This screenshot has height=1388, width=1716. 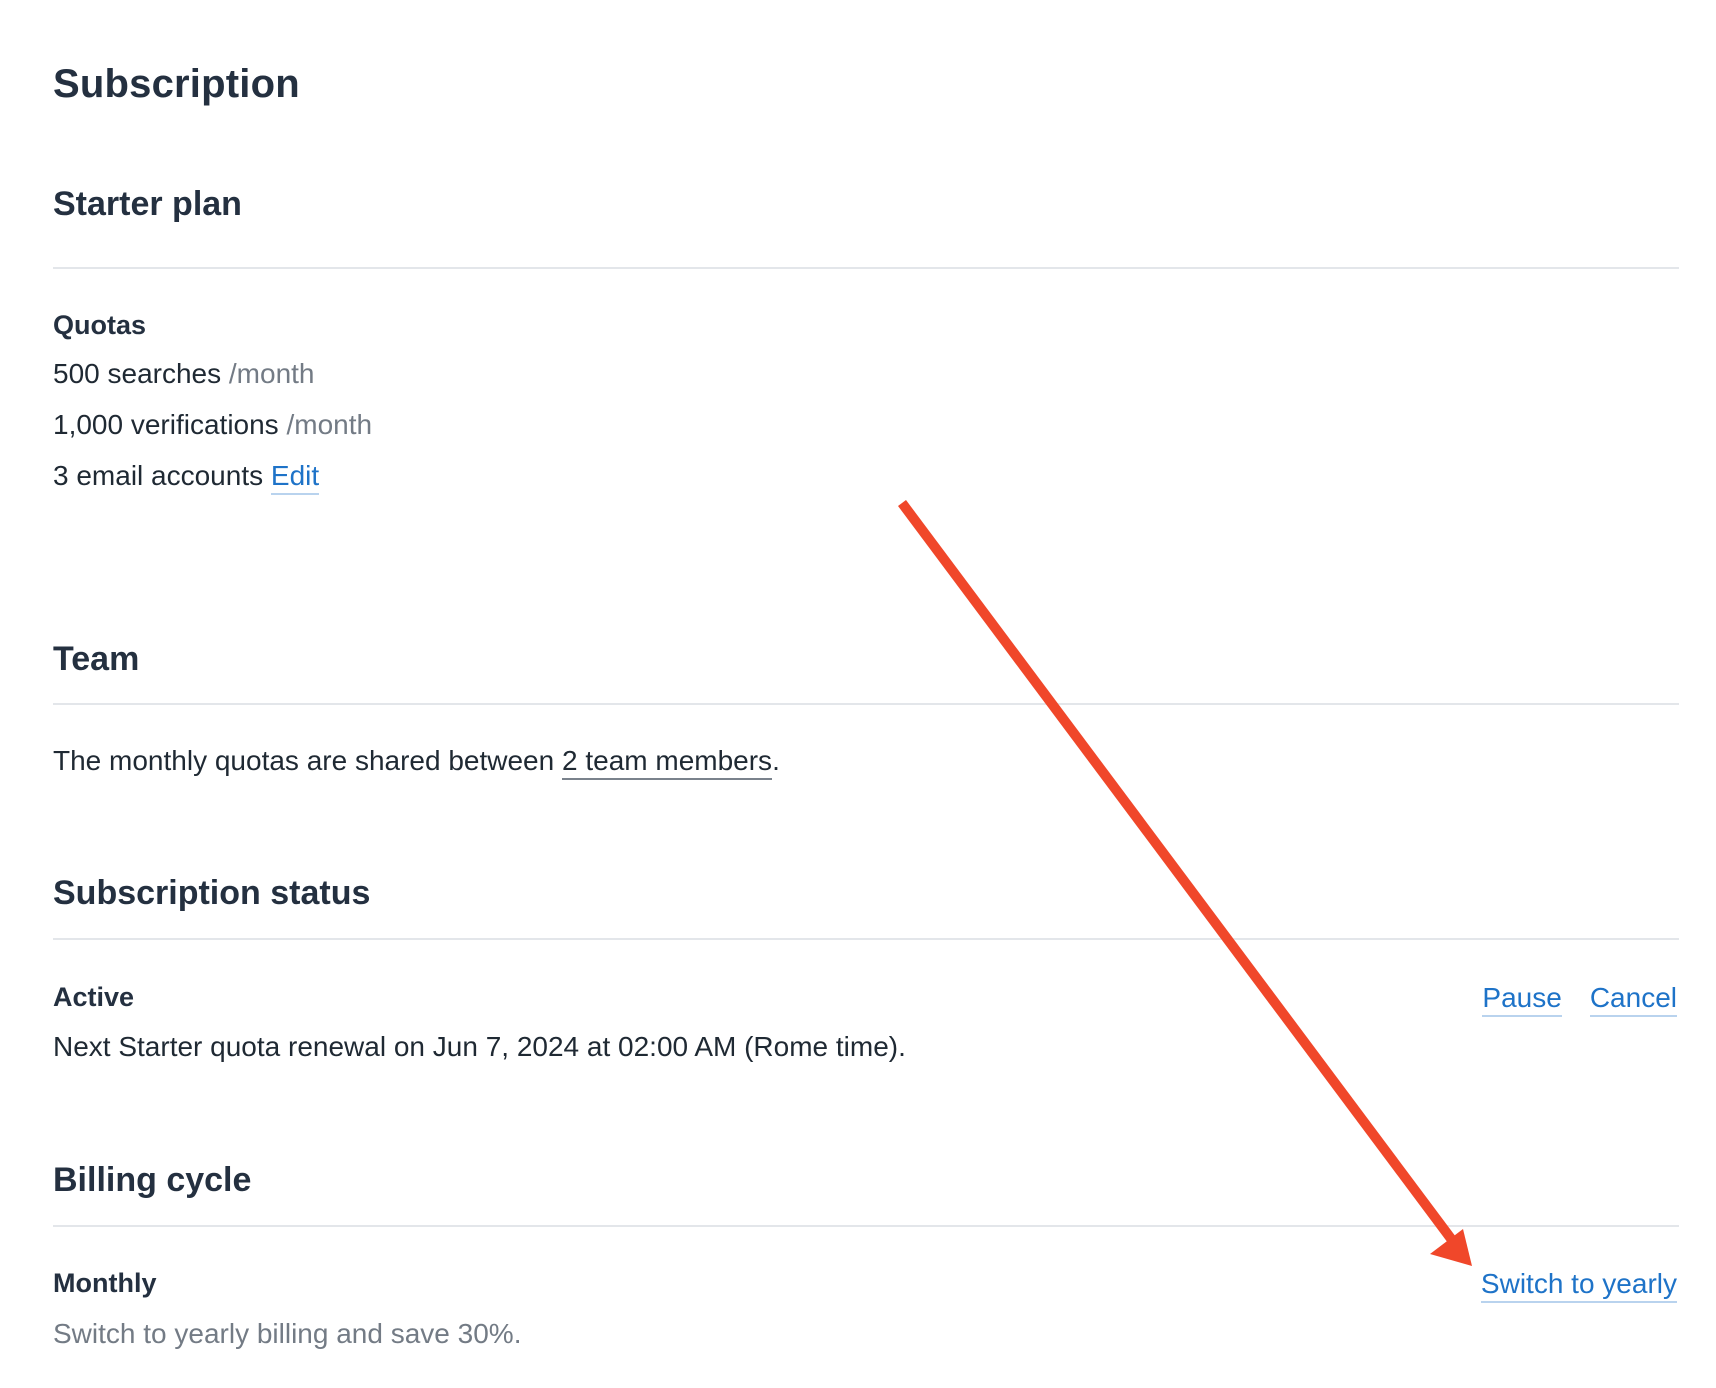 I want to click on starter-plan-divider, so click(x=866, y=268).